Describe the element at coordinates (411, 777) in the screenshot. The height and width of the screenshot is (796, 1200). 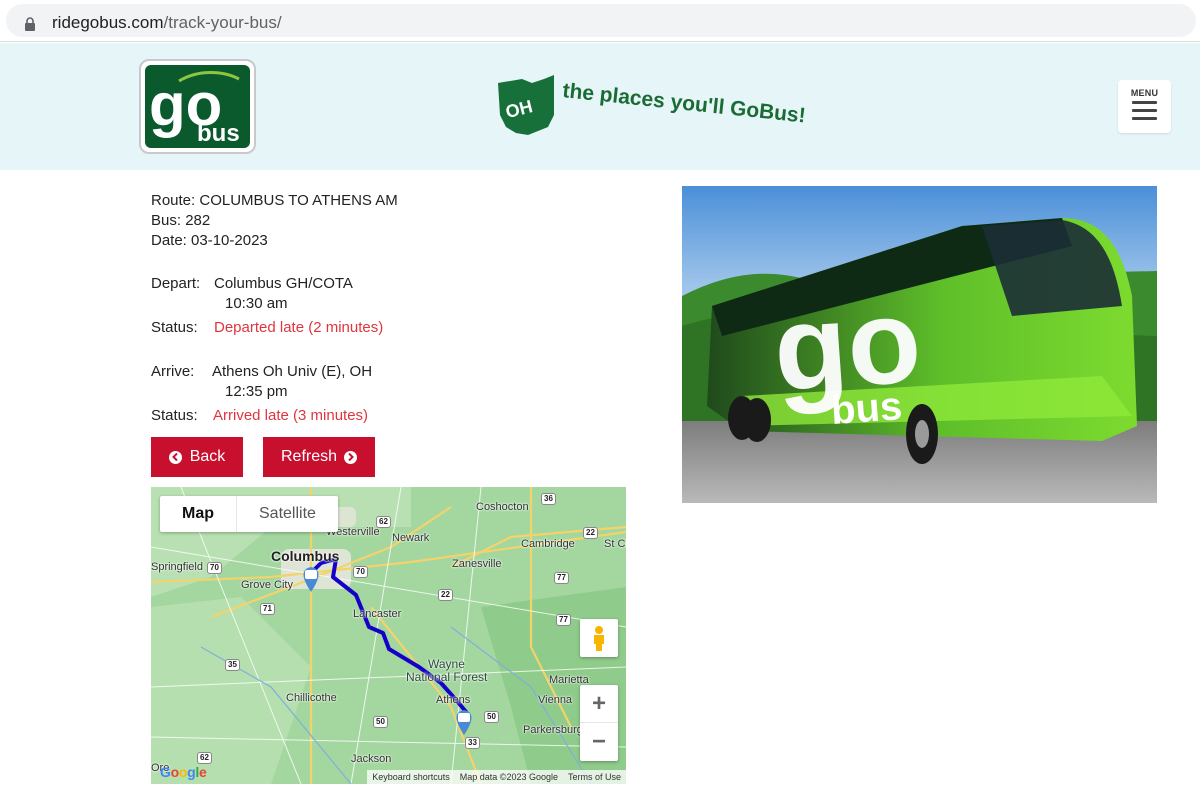
I see `keyboard-shortcuts-link: Keyboard shortcuts` at that location.